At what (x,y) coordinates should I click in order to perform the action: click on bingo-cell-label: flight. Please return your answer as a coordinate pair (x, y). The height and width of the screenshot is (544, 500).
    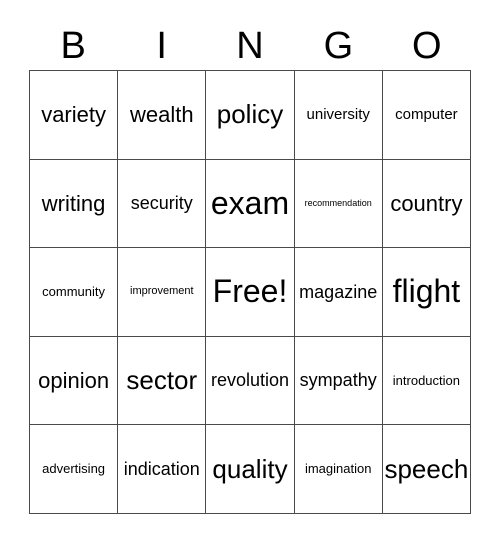
    Looking at the image, I should click on (426, 291).